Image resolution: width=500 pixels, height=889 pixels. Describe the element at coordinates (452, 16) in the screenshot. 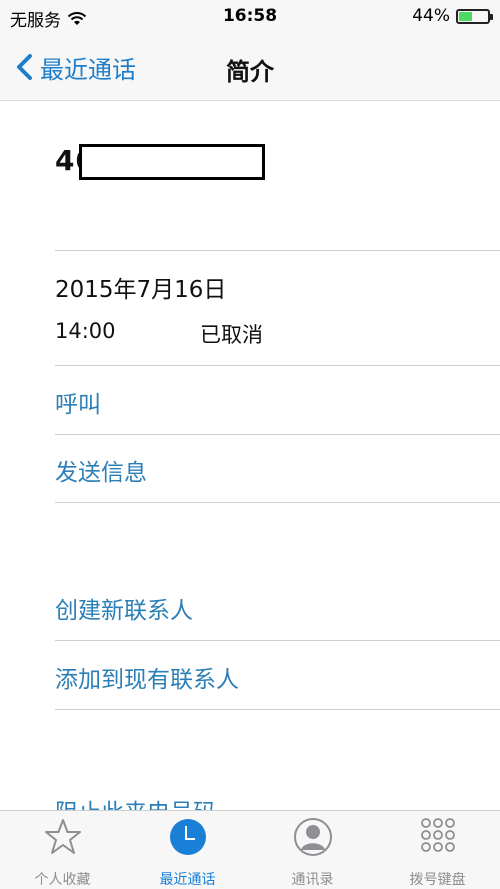

I see `status-right: 44%` at that location.